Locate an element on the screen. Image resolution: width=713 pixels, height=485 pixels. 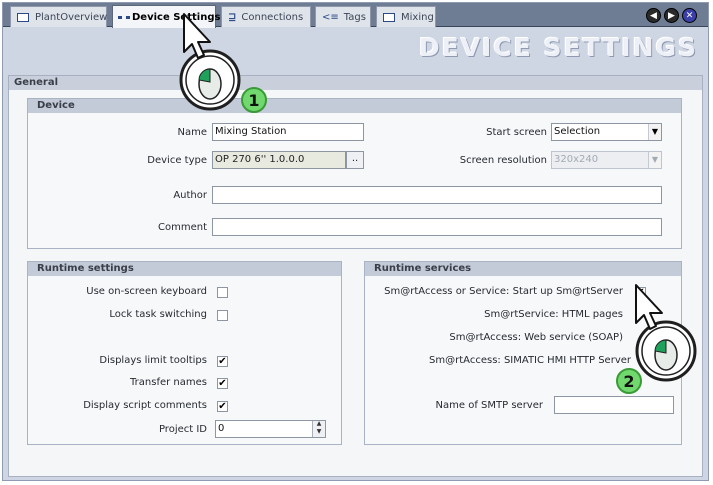
banner: DEVICE SETTINGS is located at coordinates (355, 51).